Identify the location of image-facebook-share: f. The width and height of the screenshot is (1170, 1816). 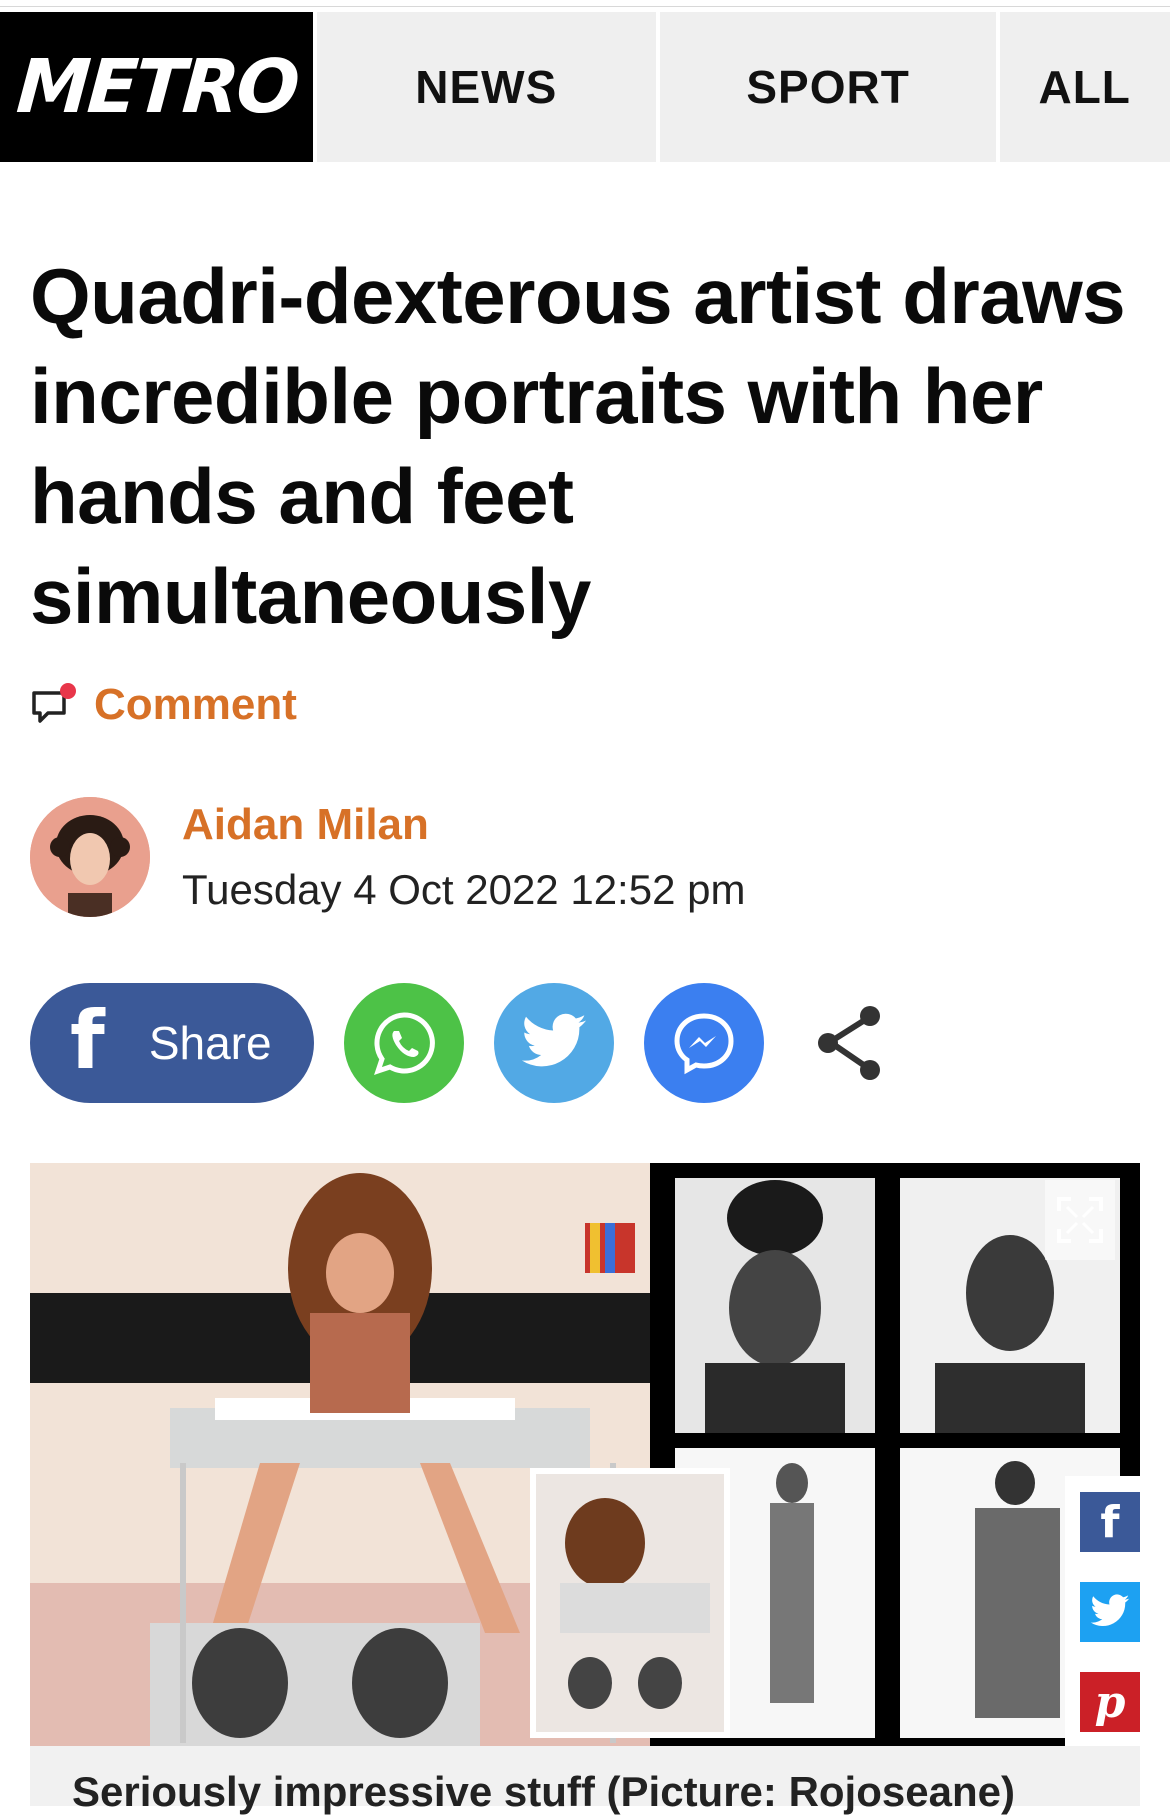
(1110, 1522).